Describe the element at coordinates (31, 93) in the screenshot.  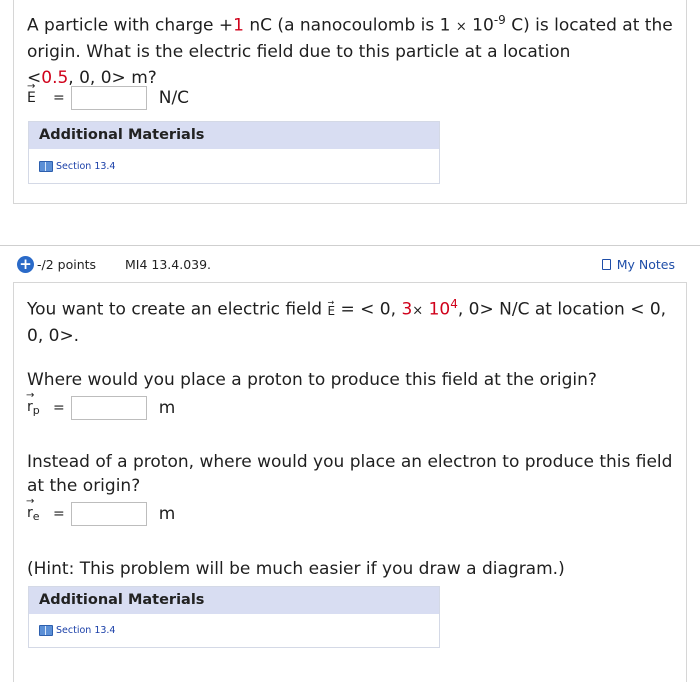
I see `field-vector-label: → E` at that location.